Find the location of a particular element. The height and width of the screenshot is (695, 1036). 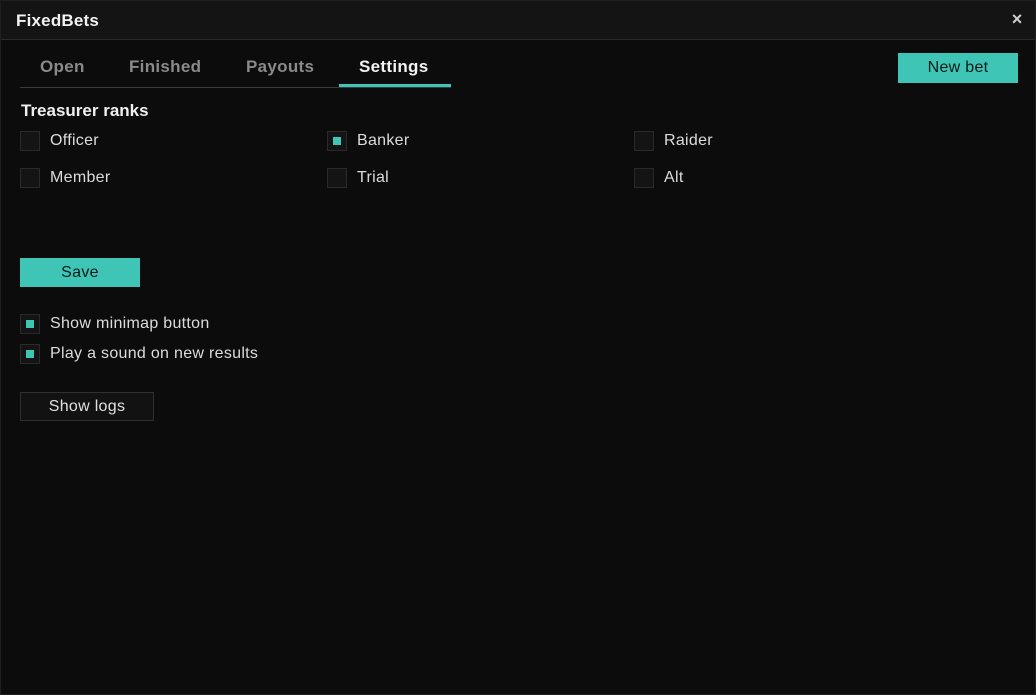

rank-member-checkbox is located at coordinates (30, 178).